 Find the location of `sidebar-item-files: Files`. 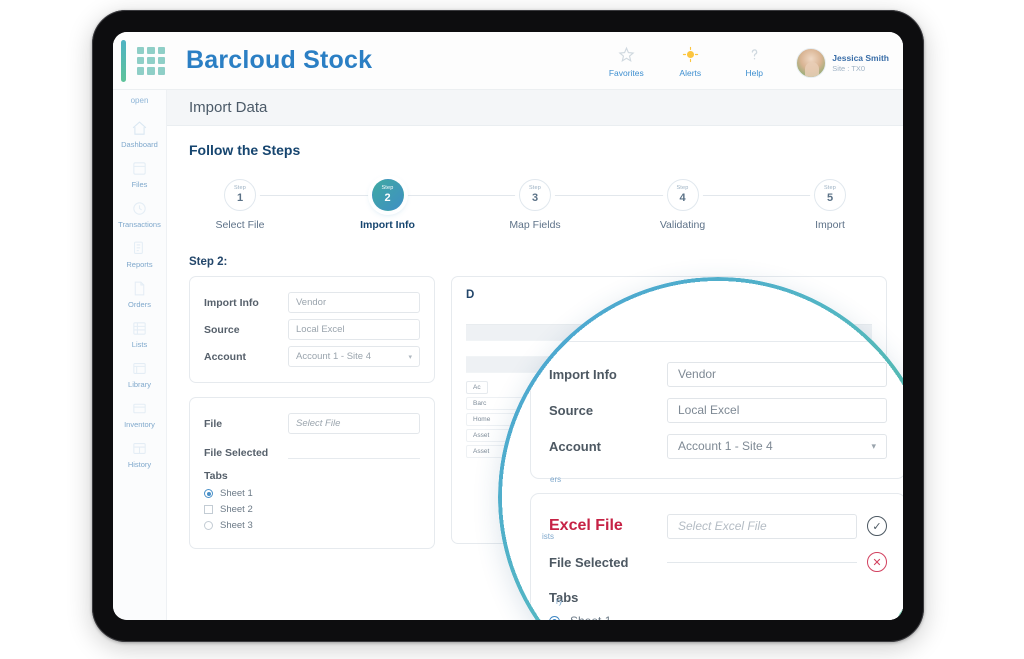

sidebar-item-files: Files is located at coordinates (139, 173).